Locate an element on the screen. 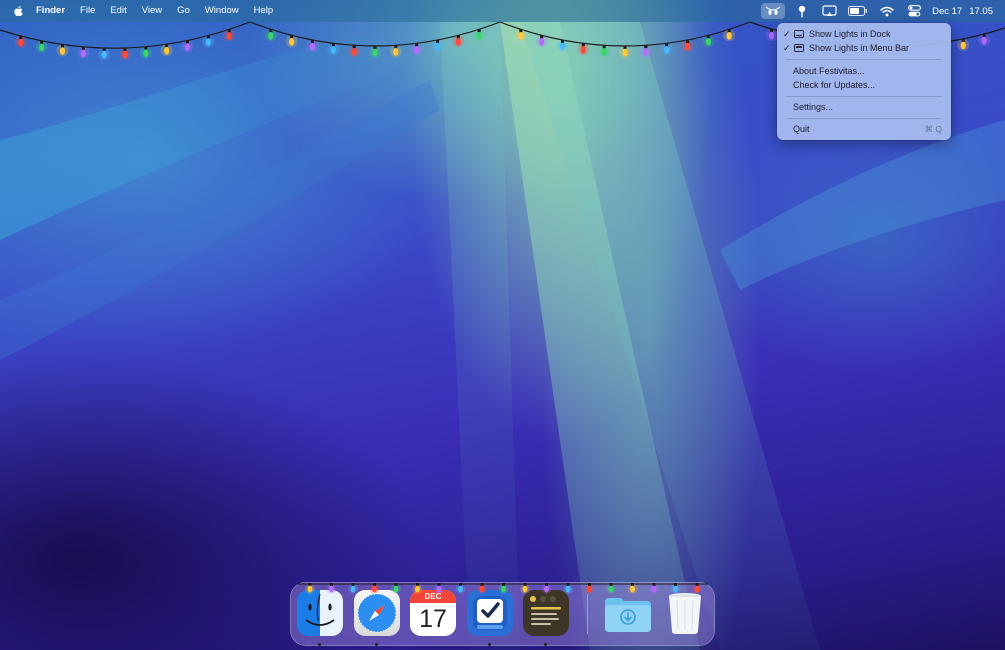 This screenshot has width=1005, height=650. light-beam is located at coordinates (480, 336).